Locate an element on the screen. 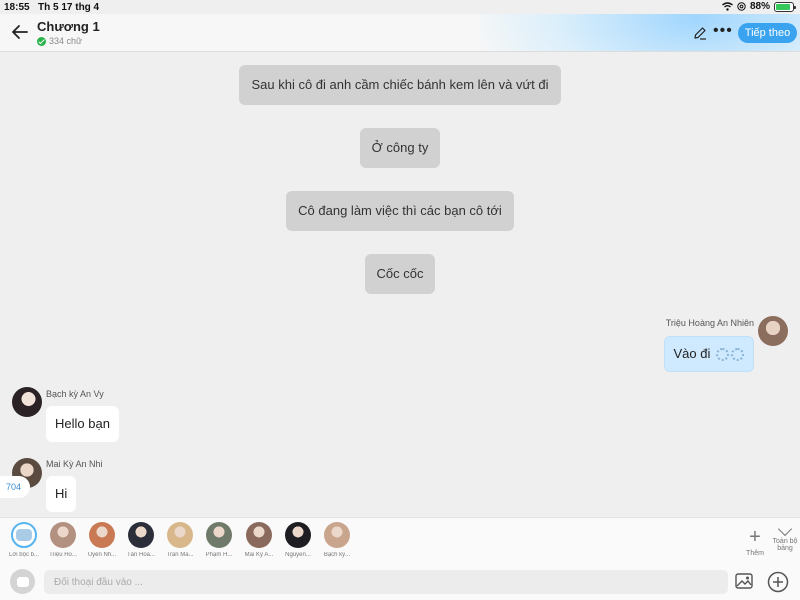 This screenshot has width=800, height=600. battery-percent: 88% is located at coordinates (759, 6).